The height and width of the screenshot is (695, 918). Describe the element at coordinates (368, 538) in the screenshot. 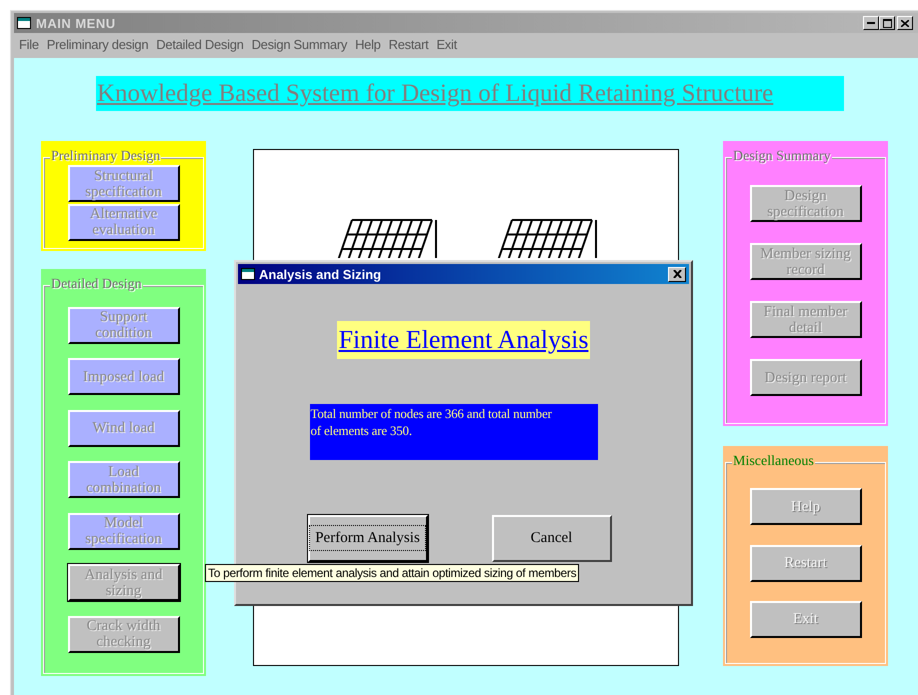

I see `dialog-button: Perform Analysis` at that location.